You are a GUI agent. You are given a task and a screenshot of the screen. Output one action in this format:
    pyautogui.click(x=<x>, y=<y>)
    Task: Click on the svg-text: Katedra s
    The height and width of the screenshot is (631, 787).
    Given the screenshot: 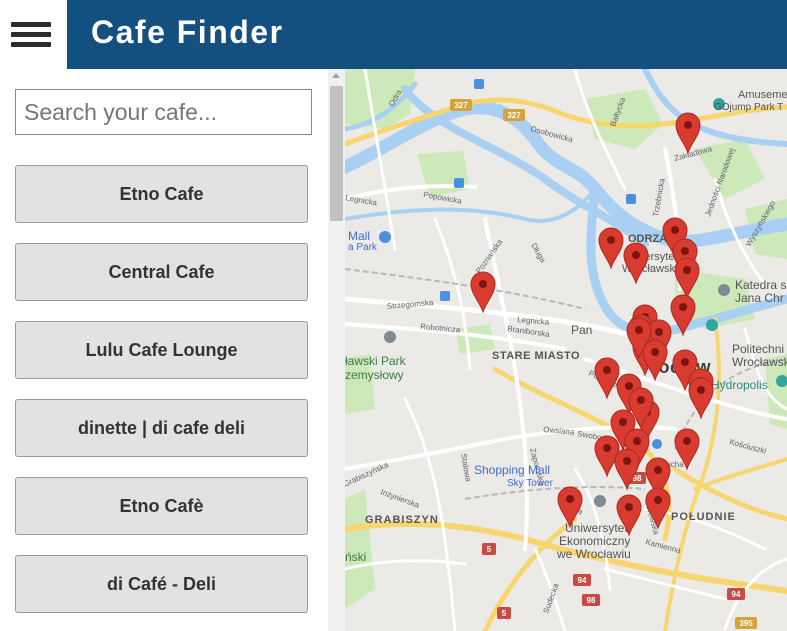 What is the action you would take?
    pyautogui.click(x=760, y=285)
    